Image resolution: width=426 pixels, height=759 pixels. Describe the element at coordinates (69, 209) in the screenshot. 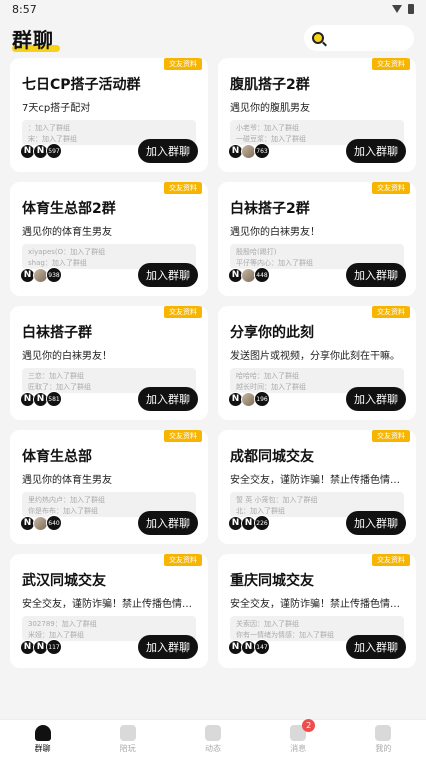

I see `group-title: 体育生总部2群` at that location.